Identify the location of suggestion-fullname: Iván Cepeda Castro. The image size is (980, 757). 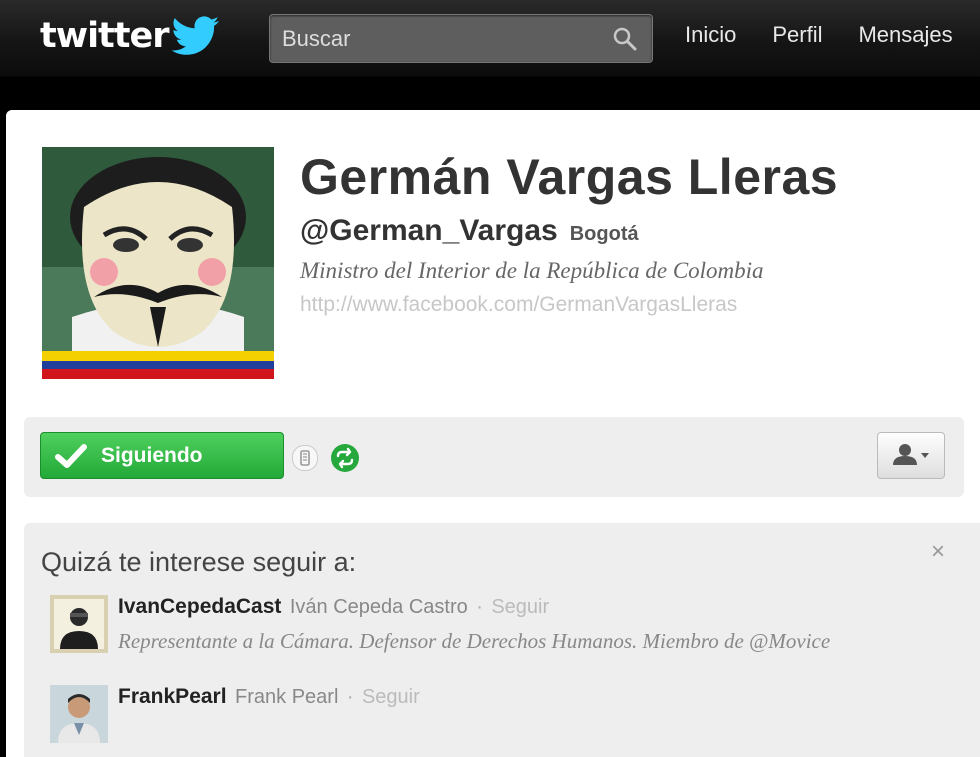
(378, 607).